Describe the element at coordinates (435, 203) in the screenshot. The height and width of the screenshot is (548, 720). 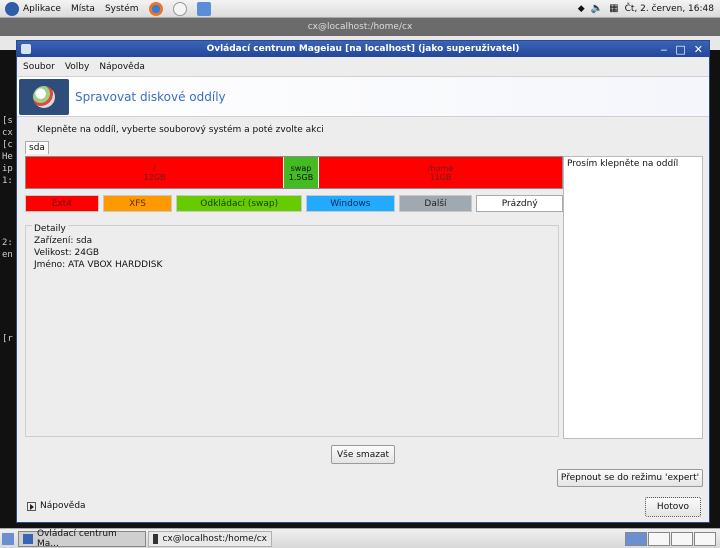
I see `legend-other: Další` at that location.